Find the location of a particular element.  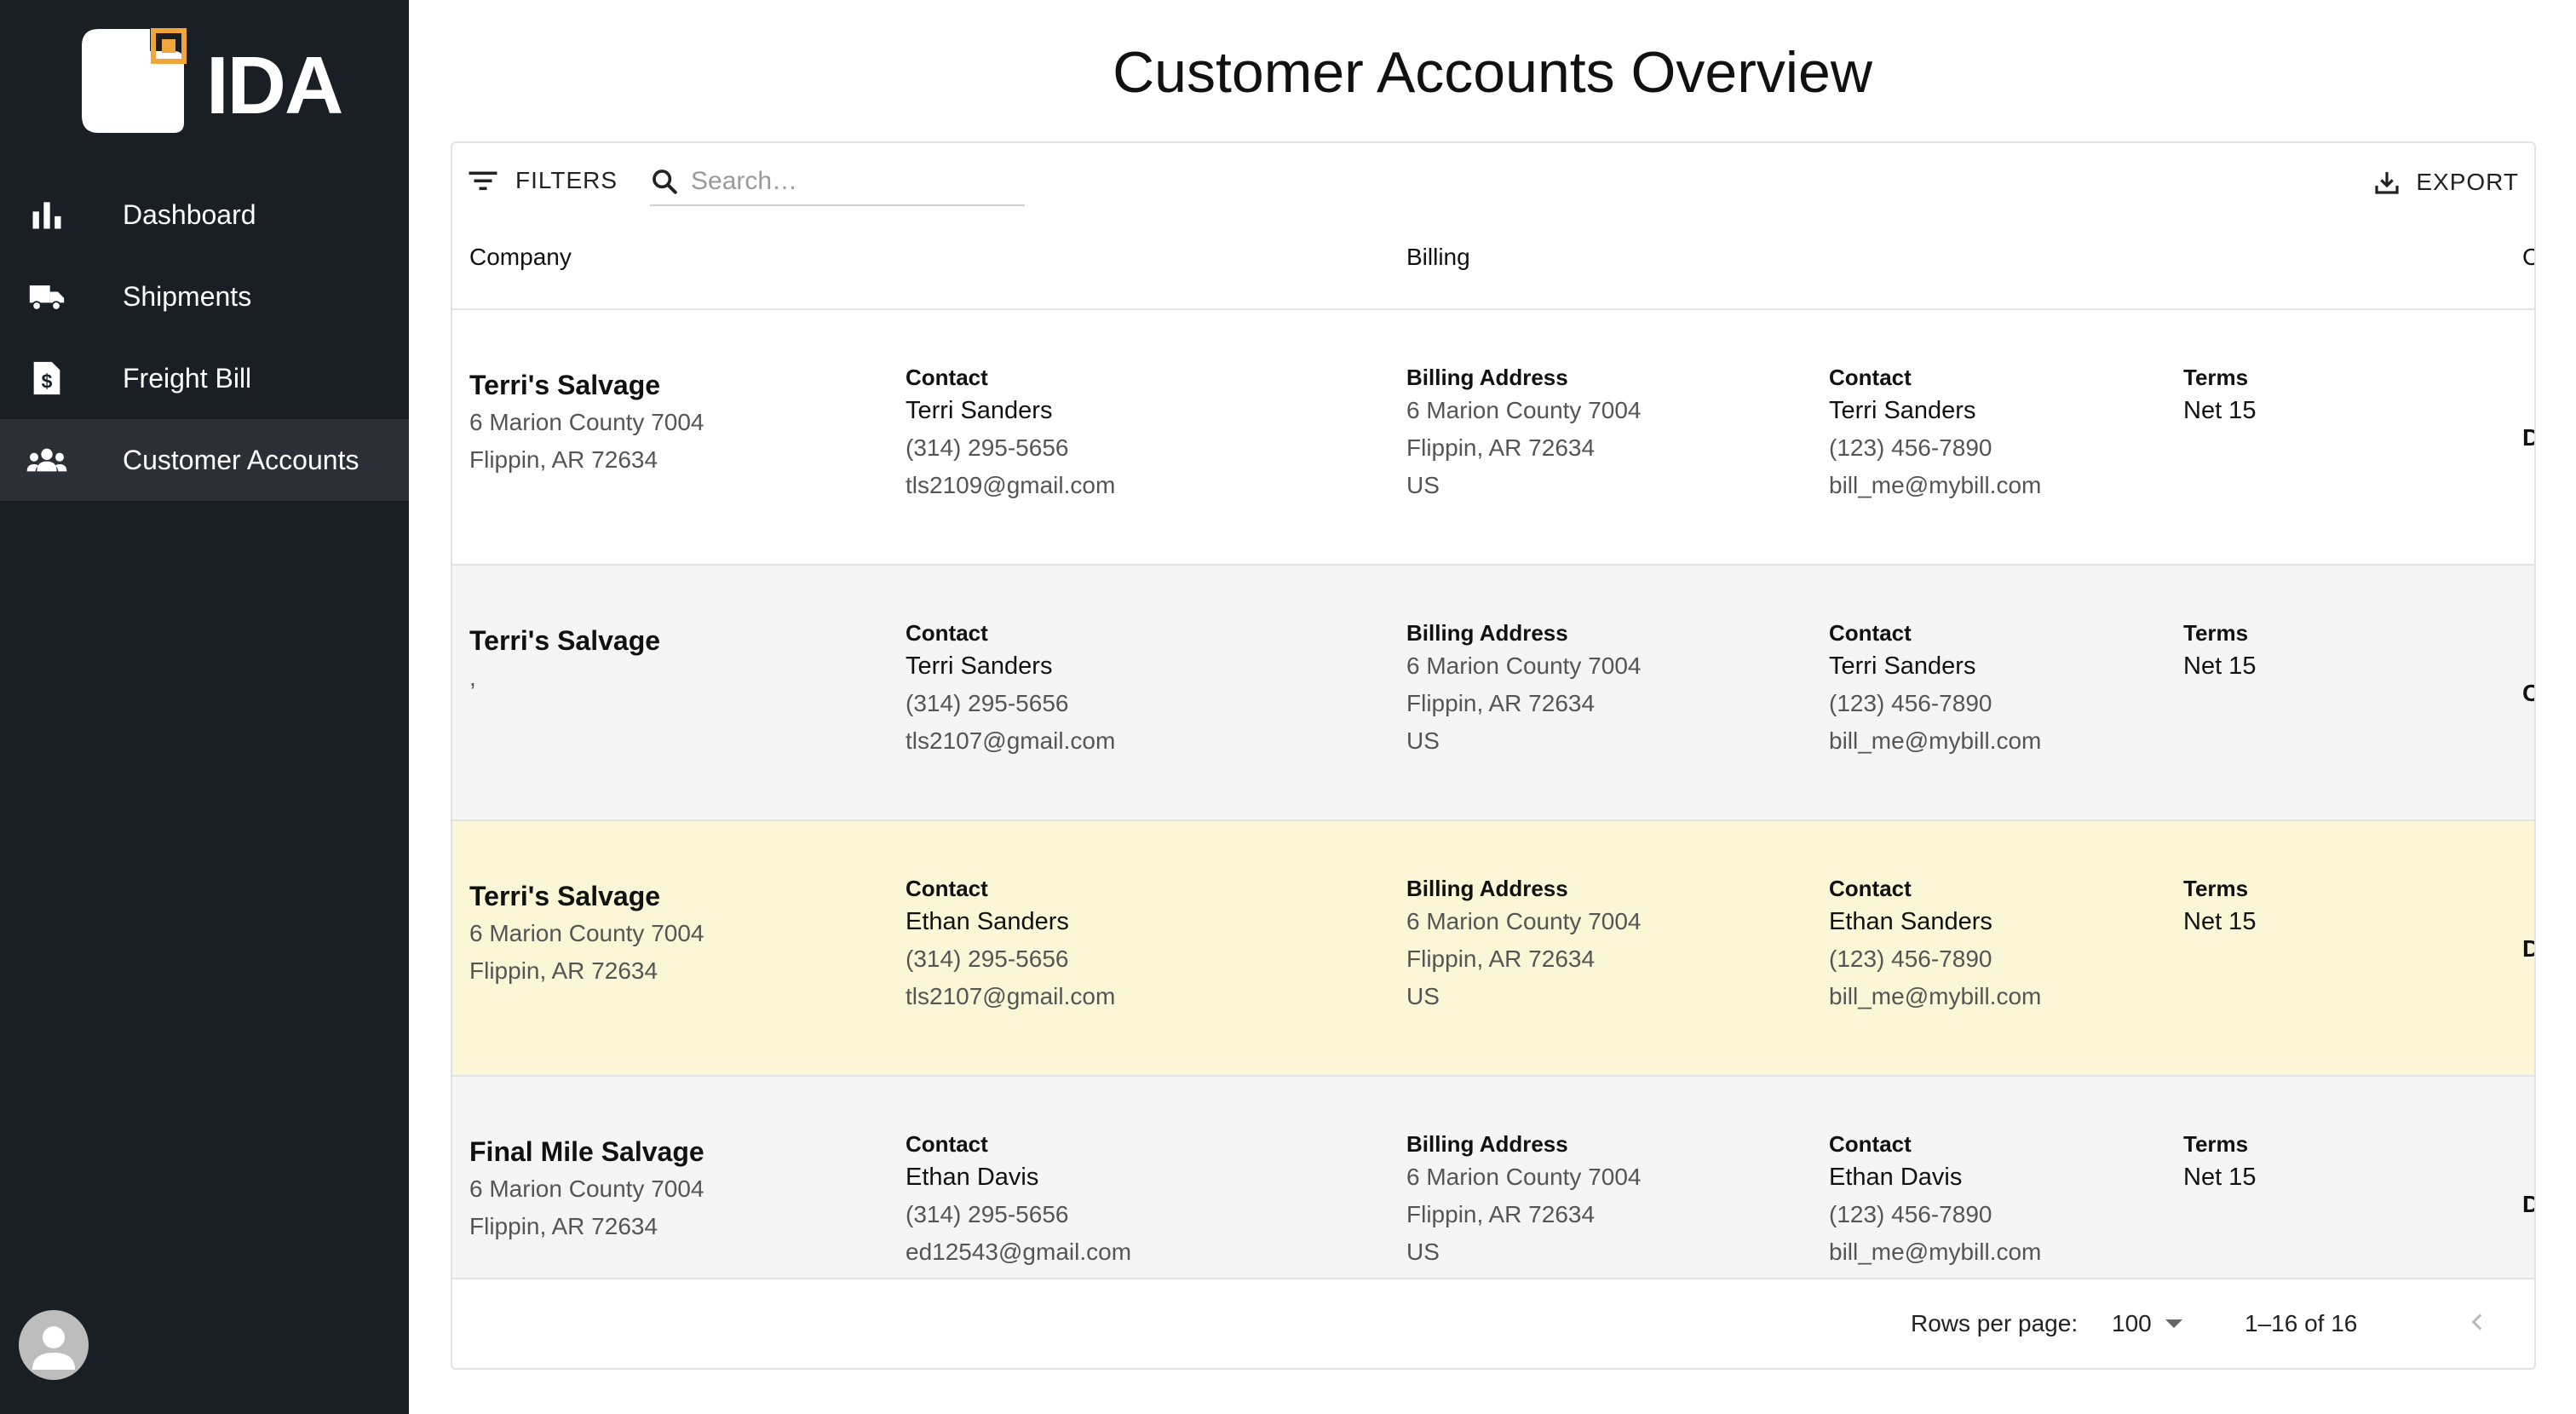

table-header-row: Company Billing Co is located at coordinates (1493, 262).